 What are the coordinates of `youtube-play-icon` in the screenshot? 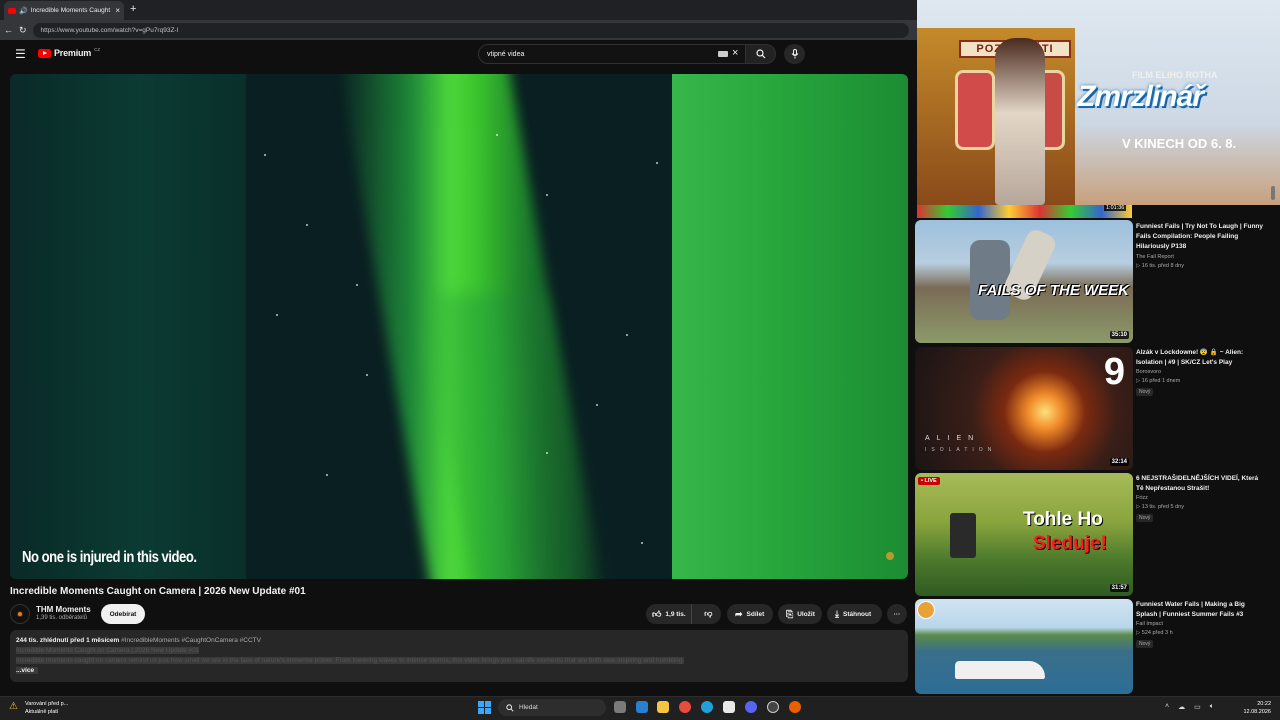 It's located at (44, 53).